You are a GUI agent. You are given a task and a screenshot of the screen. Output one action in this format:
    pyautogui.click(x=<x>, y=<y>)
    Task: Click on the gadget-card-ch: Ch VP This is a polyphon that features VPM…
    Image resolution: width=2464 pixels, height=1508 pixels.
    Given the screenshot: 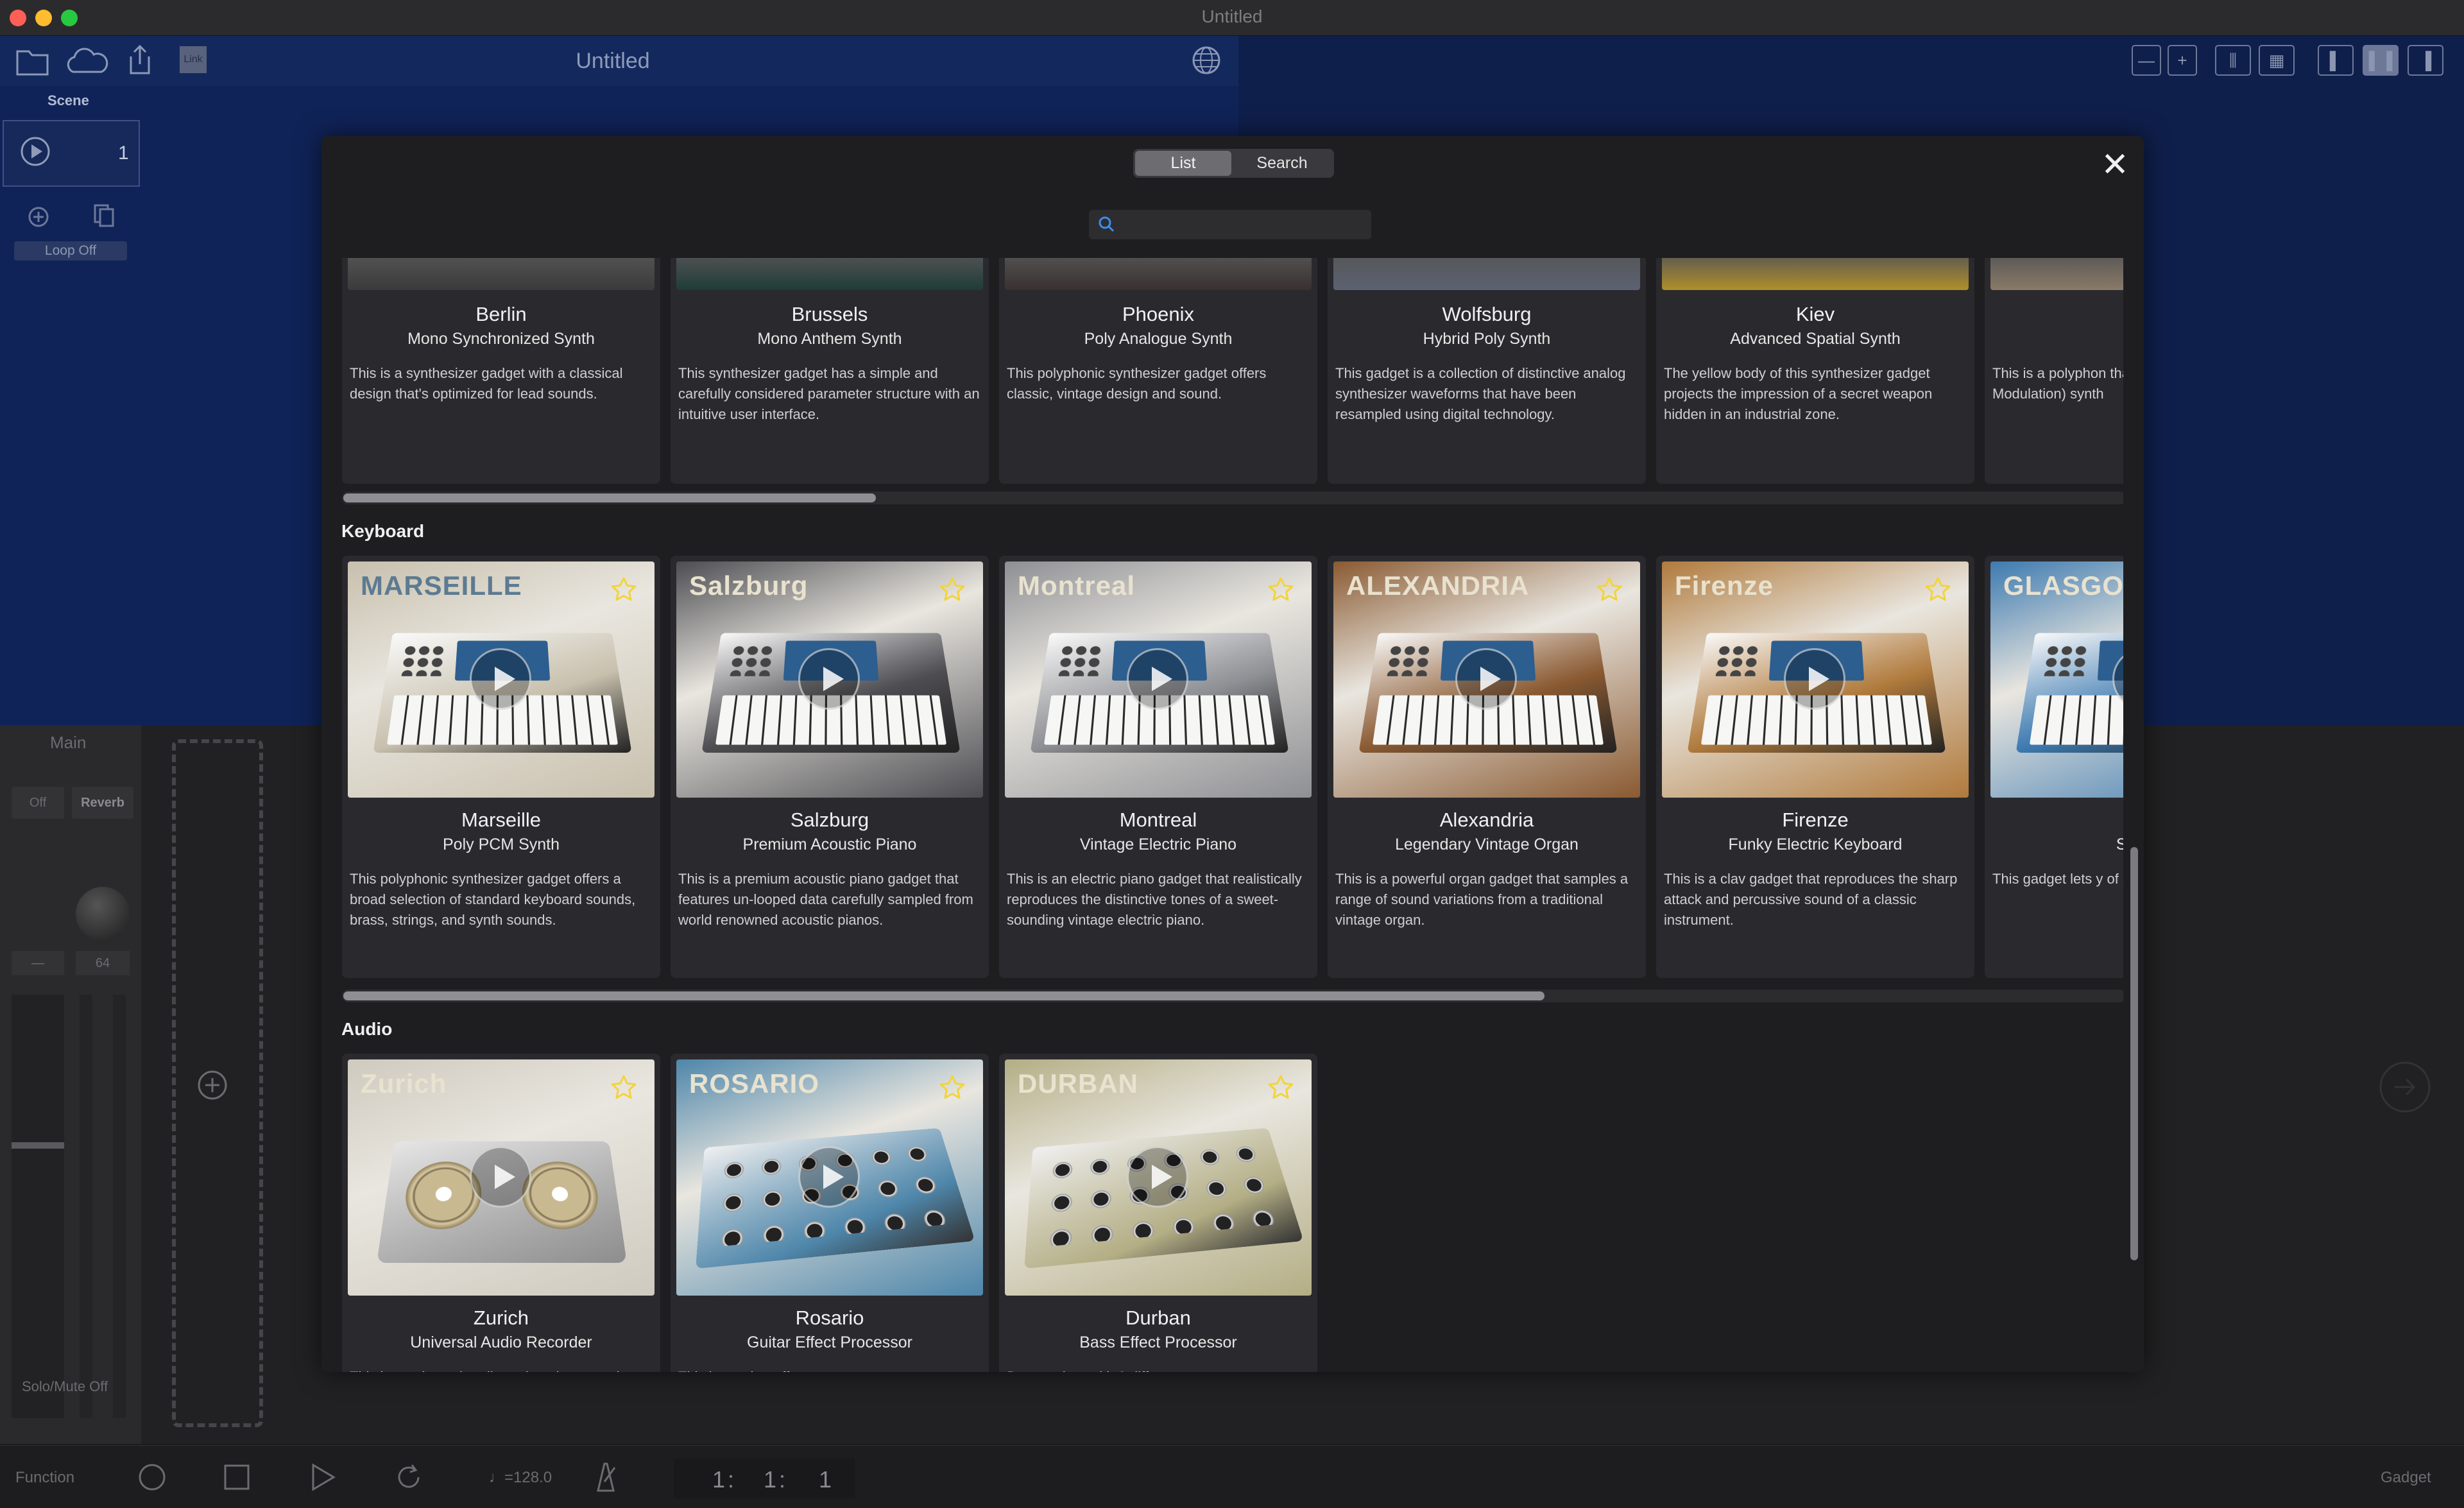 What is the action you would take?
    pyautogui.click(x=2054, y=371)
    